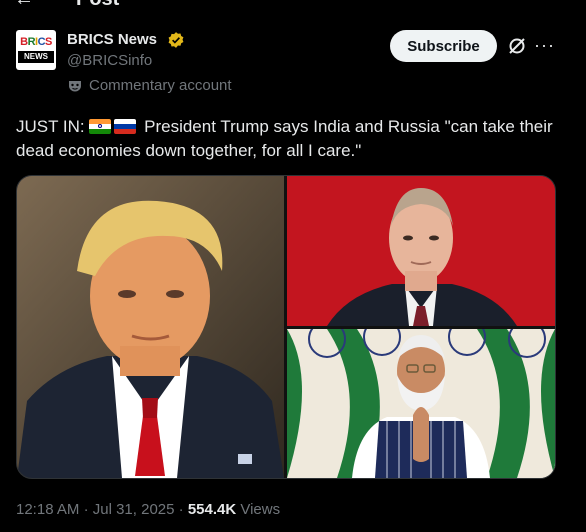  Describe the element at coordinates (421, 251) in the screenshot. I see `media-photo-putin` at that location.